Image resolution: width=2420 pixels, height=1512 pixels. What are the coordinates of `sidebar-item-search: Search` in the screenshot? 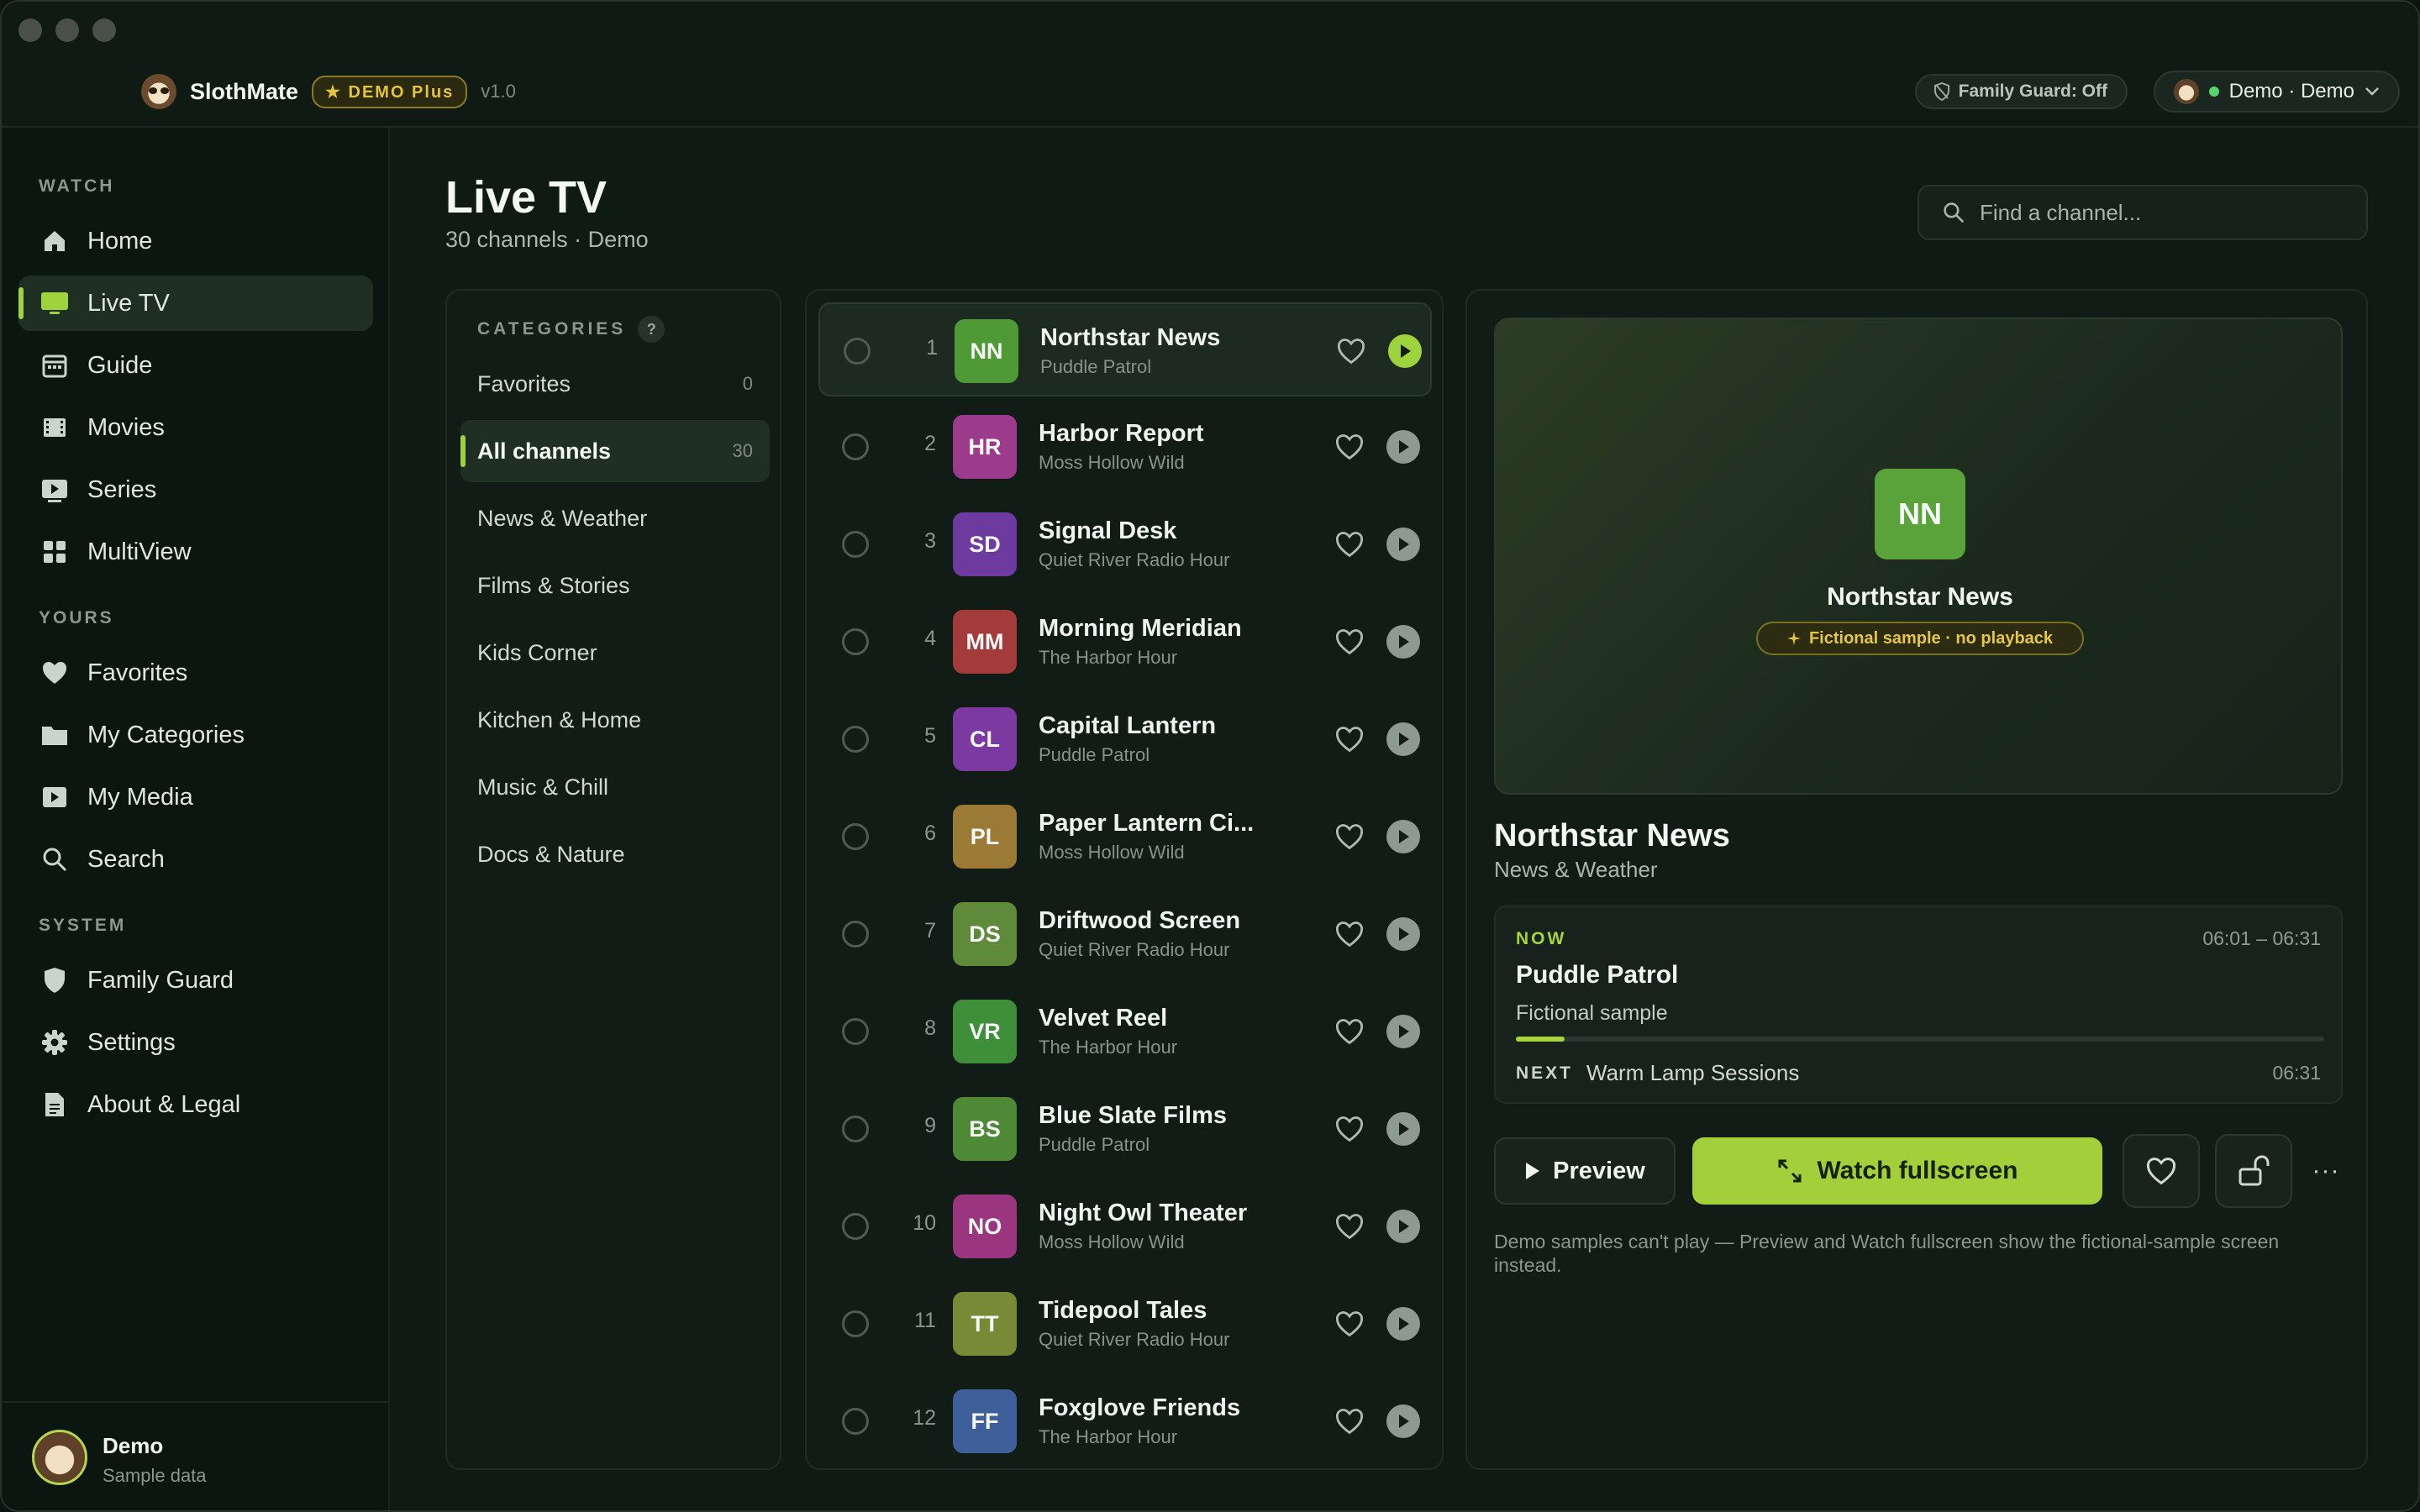 It's located at (195, 859).